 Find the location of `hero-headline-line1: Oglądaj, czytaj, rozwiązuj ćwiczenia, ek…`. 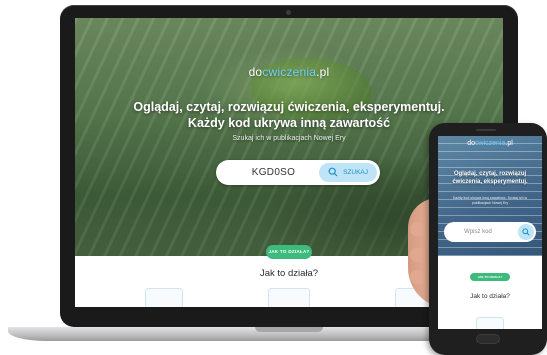

hero-headline-line1: Oglądaj, czytaj, rozwiązuj ćwiczenia, ek… is located at coordinates (289, 107).